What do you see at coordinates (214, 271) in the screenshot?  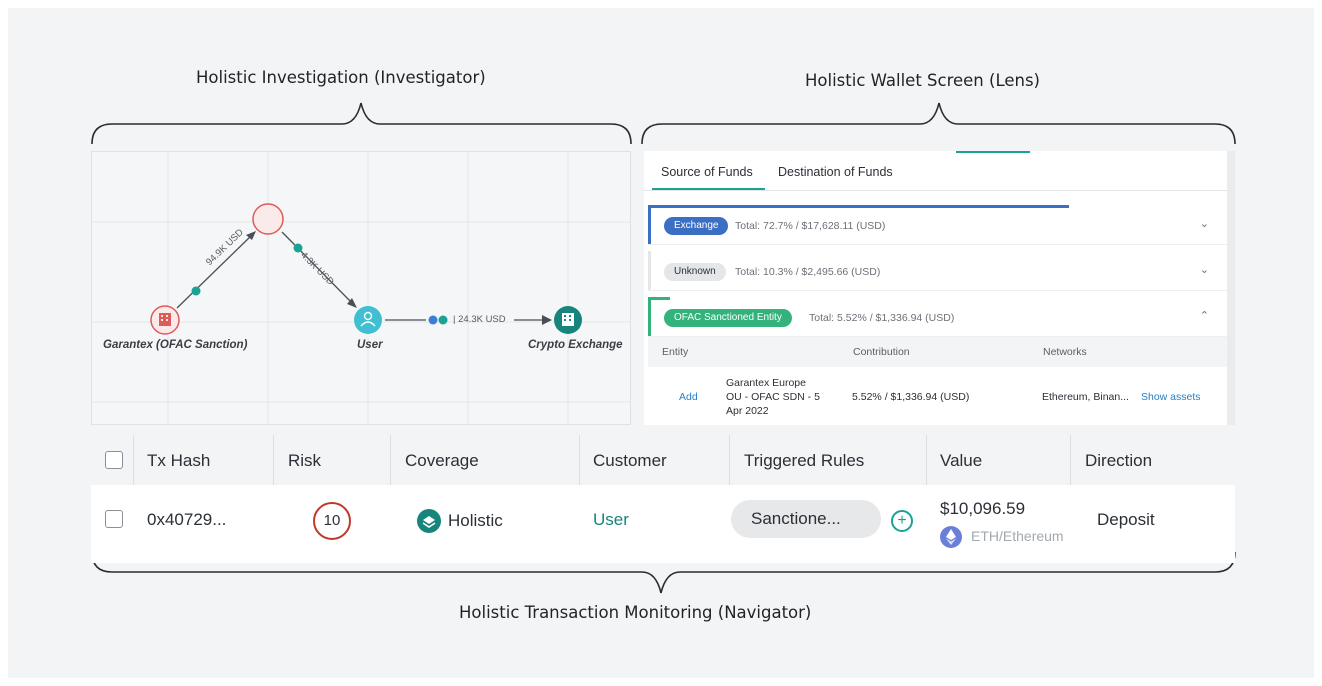 I see `edge-garantex-to-node` at bounding box center [214, 271].